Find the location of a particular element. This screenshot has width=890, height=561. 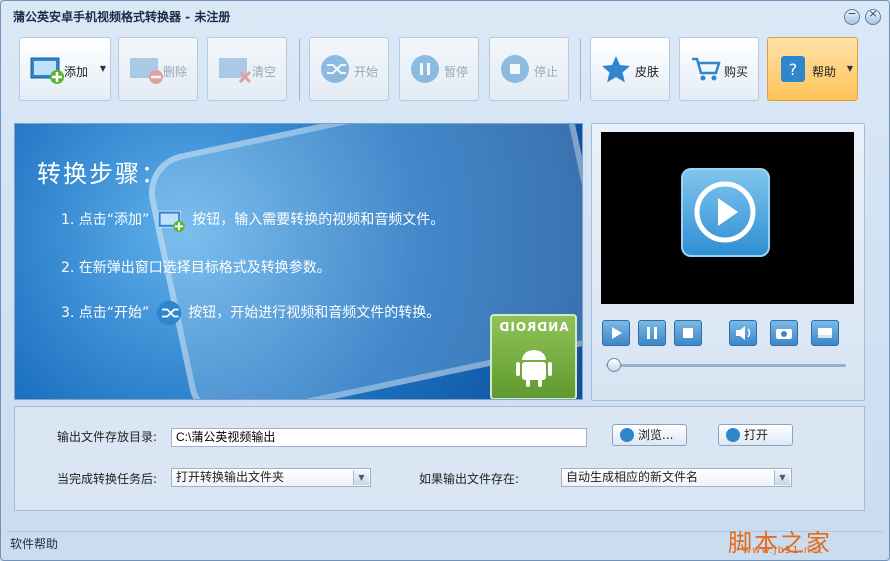

film-delete-icon is located at coordinates (146, 71).